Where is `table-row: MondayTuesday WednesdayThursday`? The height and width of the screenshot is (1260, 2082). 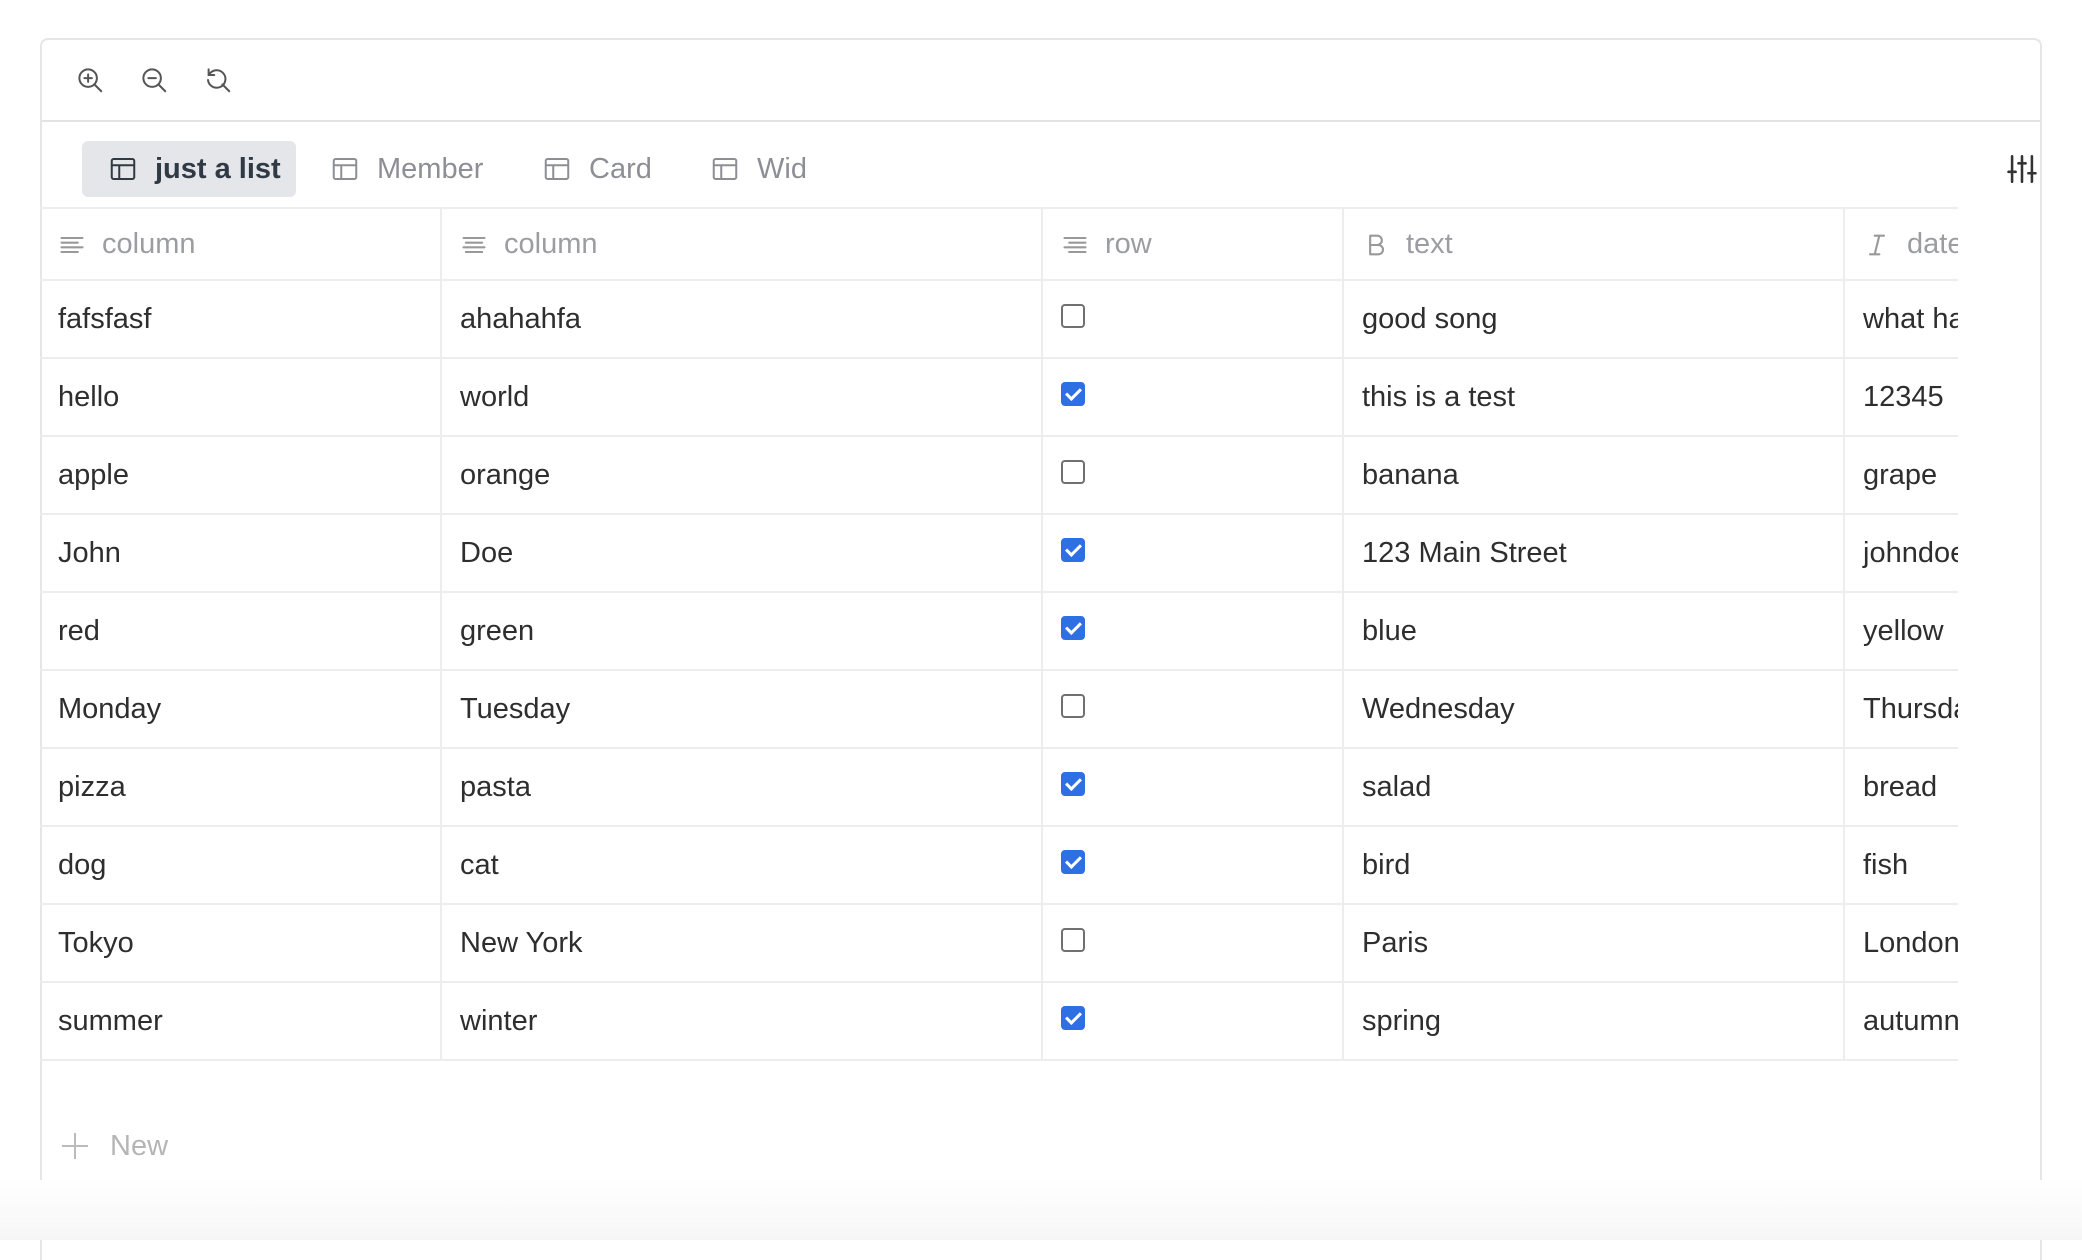
table-row: MondayTuesday WednesdayThursday is located at coordinates (999, 709).